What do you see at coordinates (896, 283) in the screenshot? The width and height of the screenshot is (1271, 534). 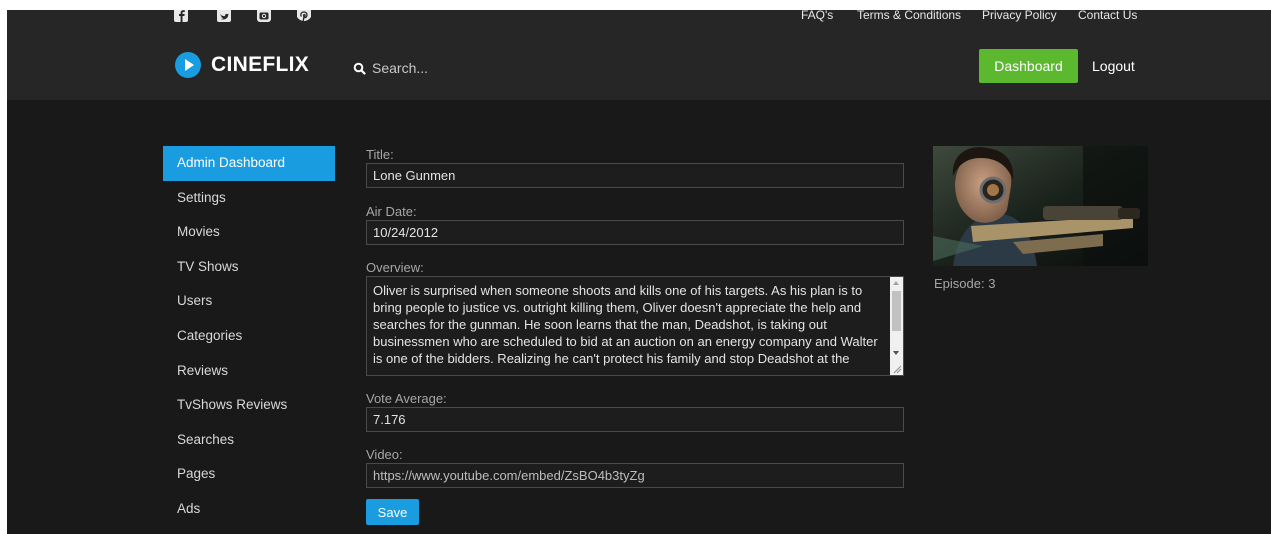 I see `scroll-up-arrow-icon` at bounding box center [896, 283].